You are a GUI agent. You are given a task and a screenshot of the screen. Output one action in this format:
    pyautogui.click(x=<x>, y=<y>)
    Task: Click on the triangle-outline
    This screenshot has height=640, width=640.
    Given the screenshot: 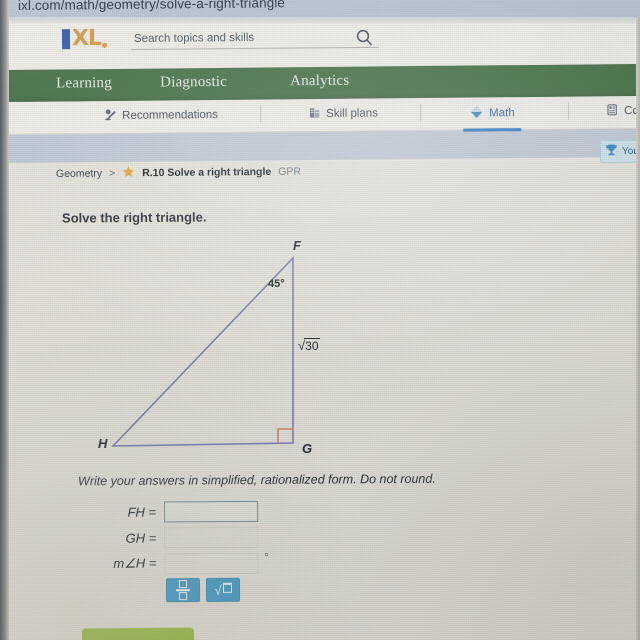 What is the action you would take?
    pyautogui.click(x=202, y=351)
    